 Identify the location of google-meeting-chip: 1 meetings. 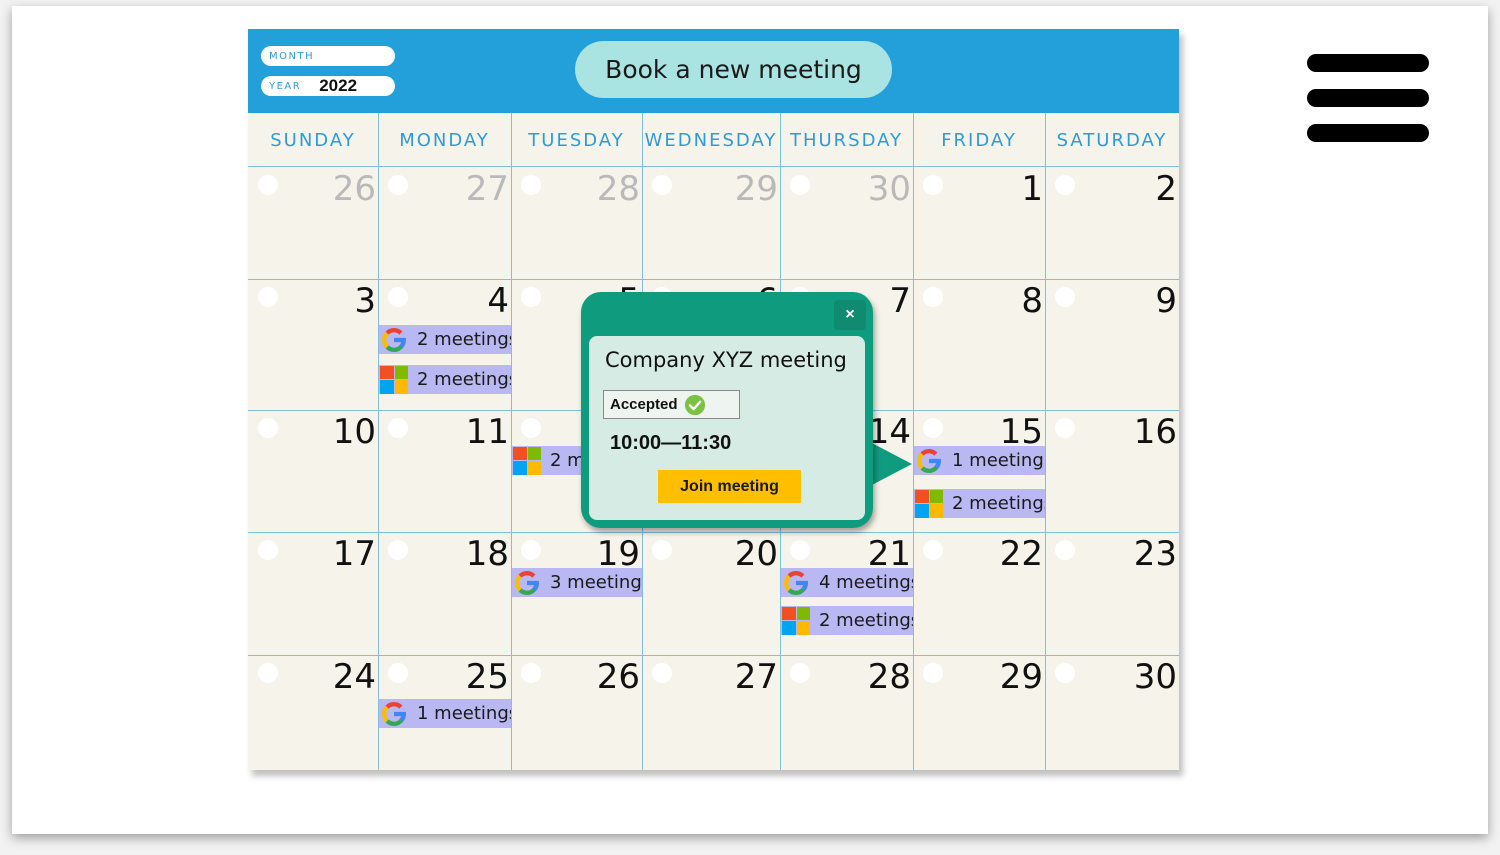
(445, 713).